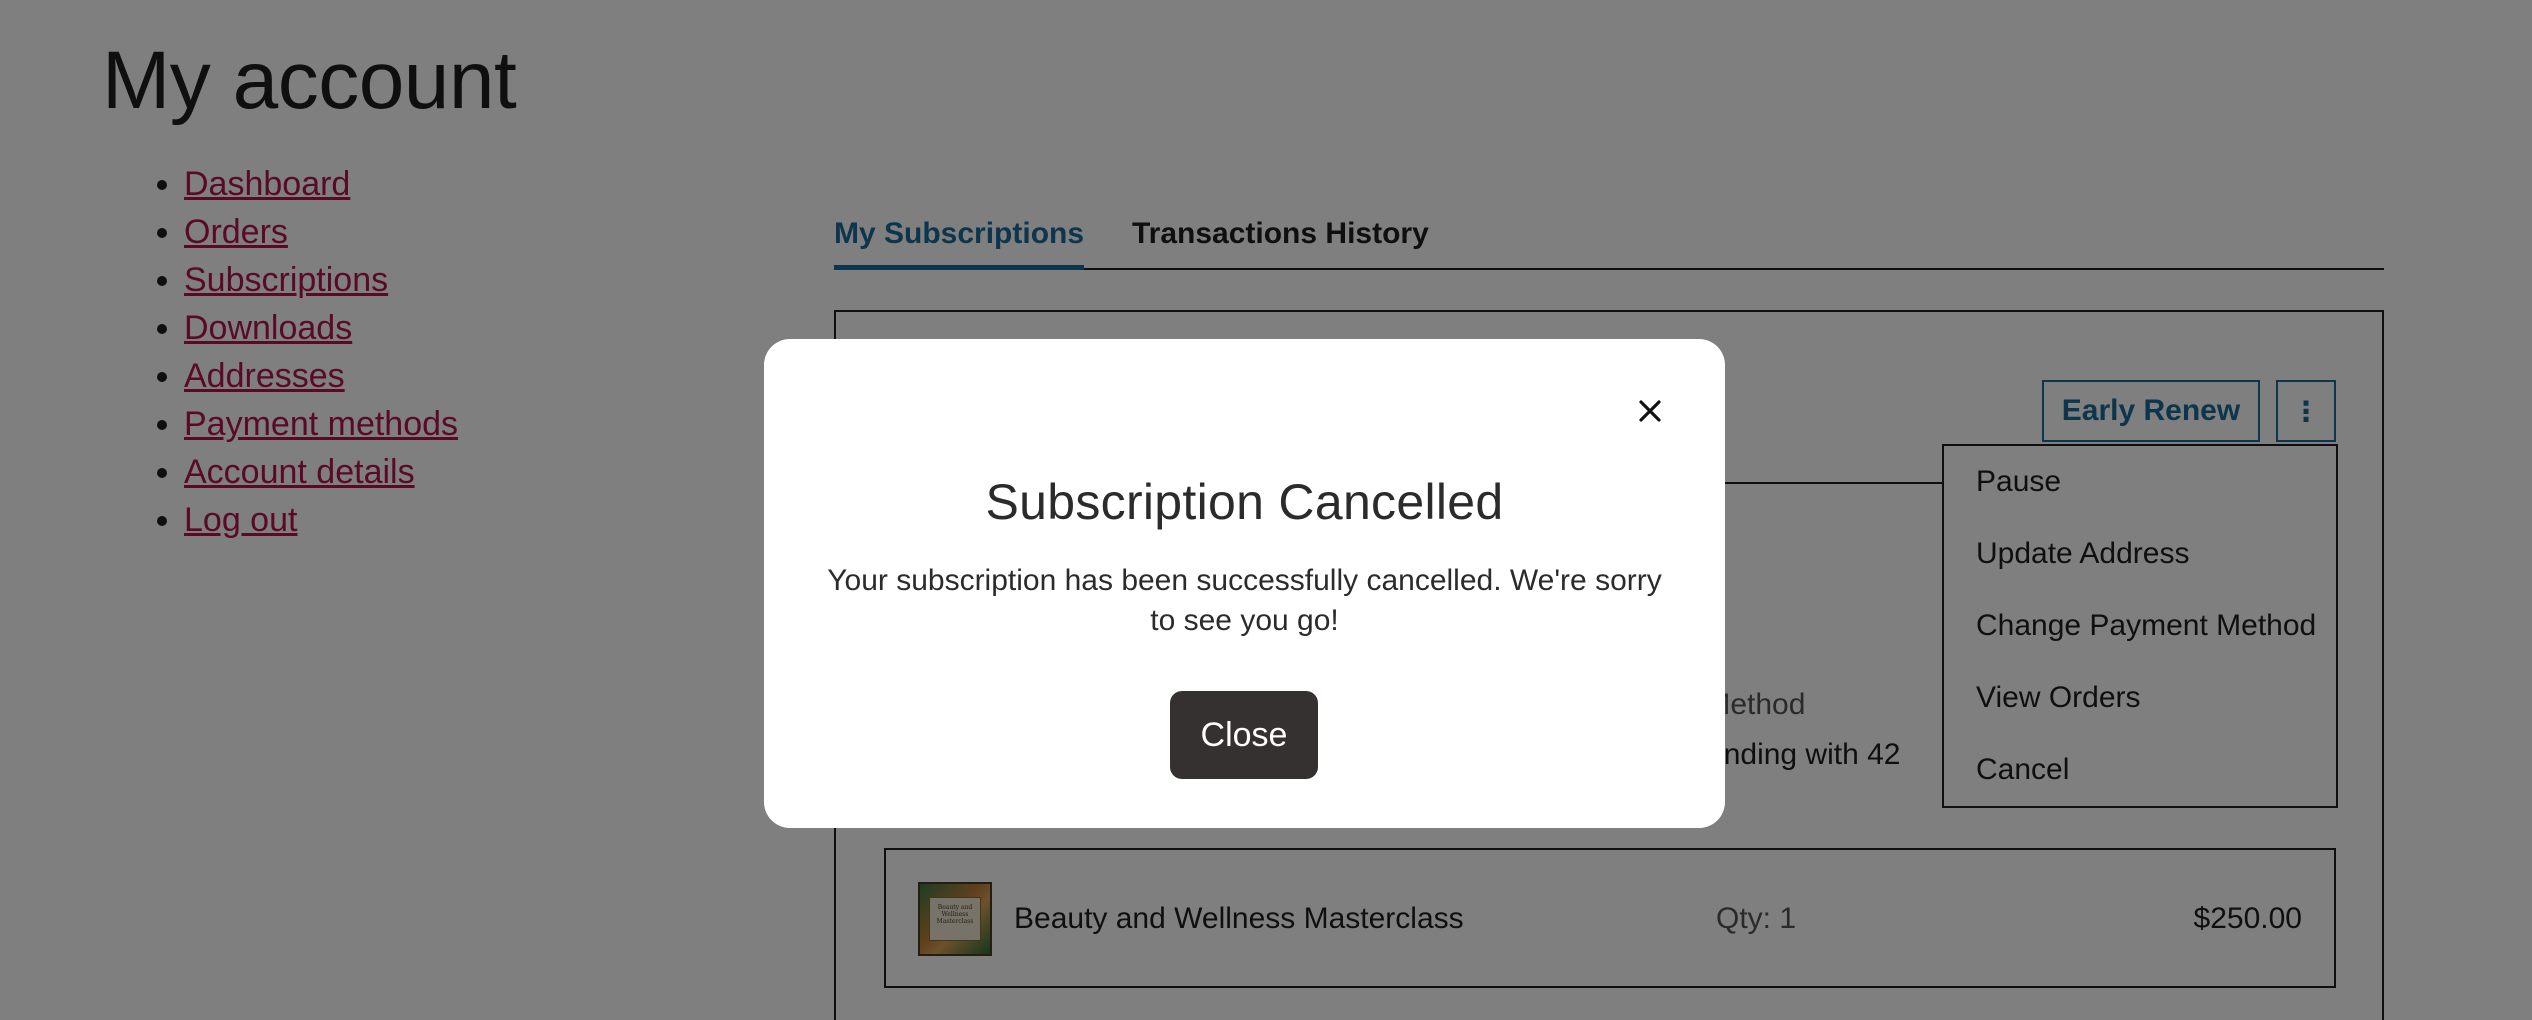 This screenshot has width=2532, height=1020. I want to click on modal-close-x-button, so click(1650, 411).